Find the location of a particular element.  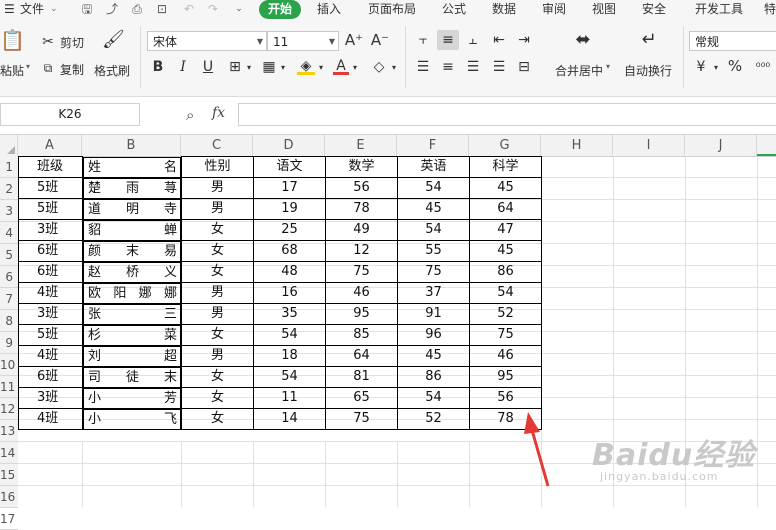

cell-style-icon: ▦ is located at coordinates (269, 67).